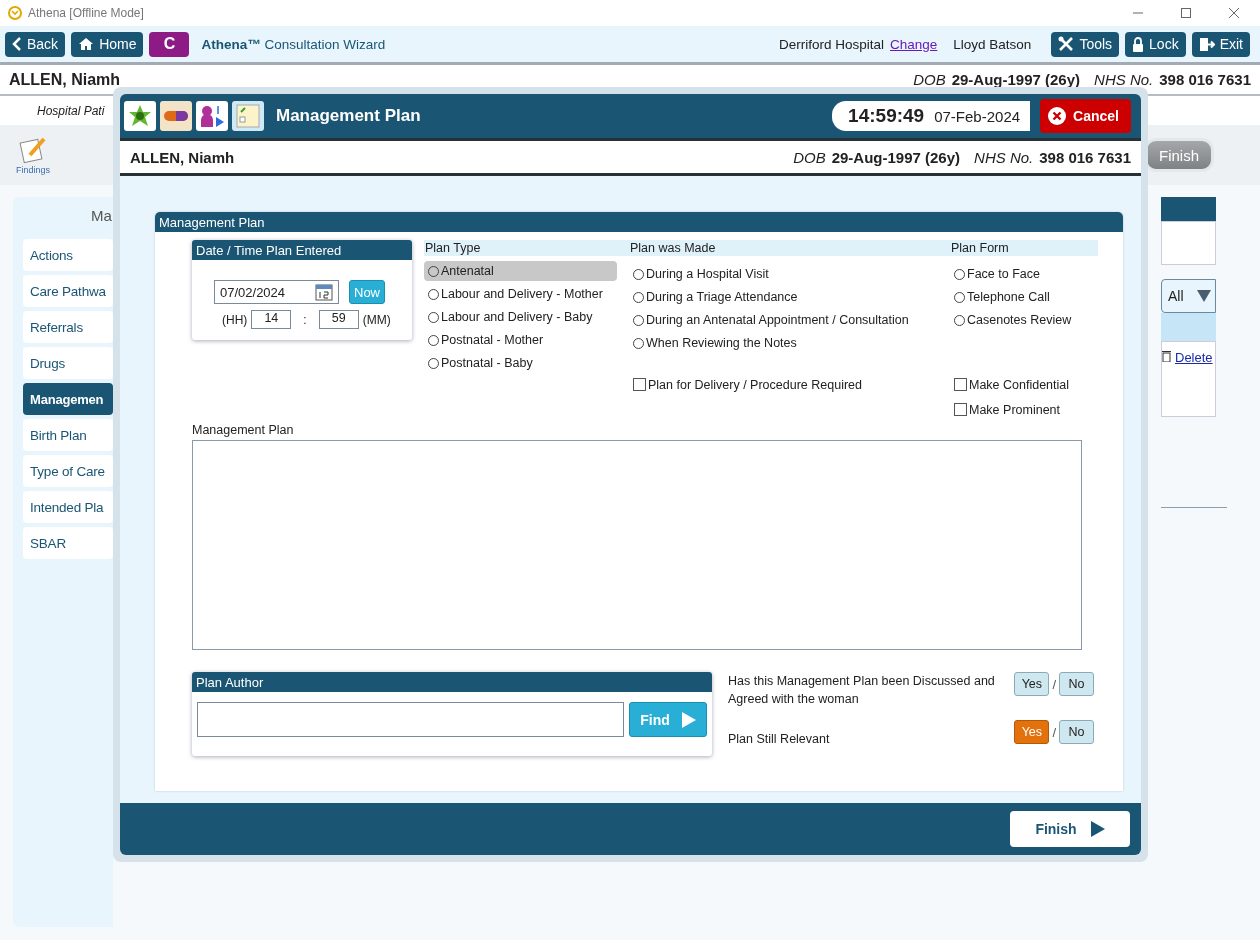 The image size is (1260, 940). What do you see at coordinates (302, 250) in the screenshot?
I see `card-title: Date / Time Plan Entered` at bounding box center [302, 250].